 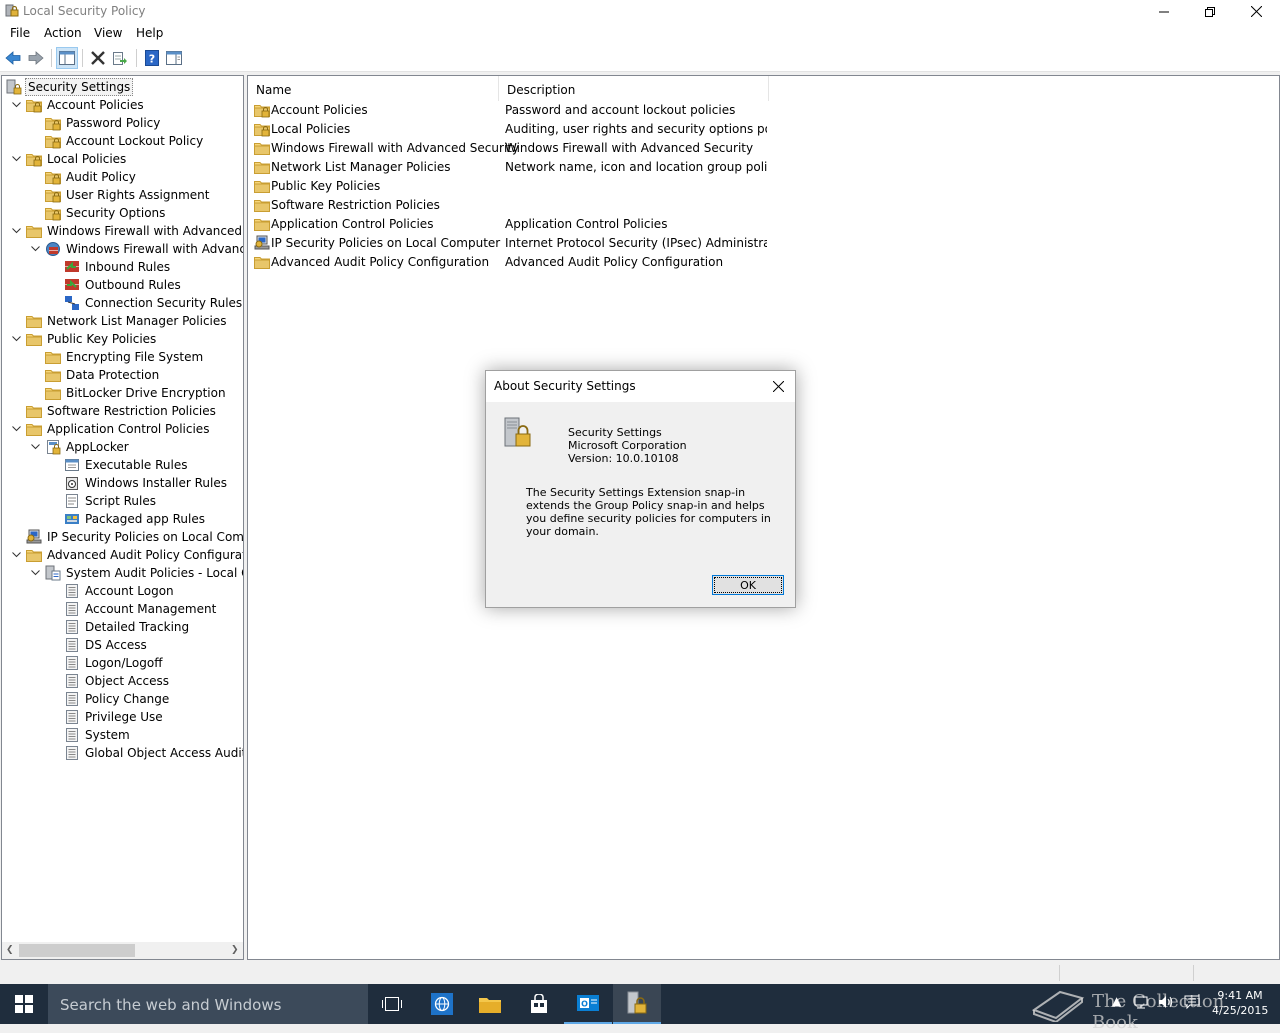 I want to click on tree-item-account-policies: Account Policies, so click(x=78, y=105).